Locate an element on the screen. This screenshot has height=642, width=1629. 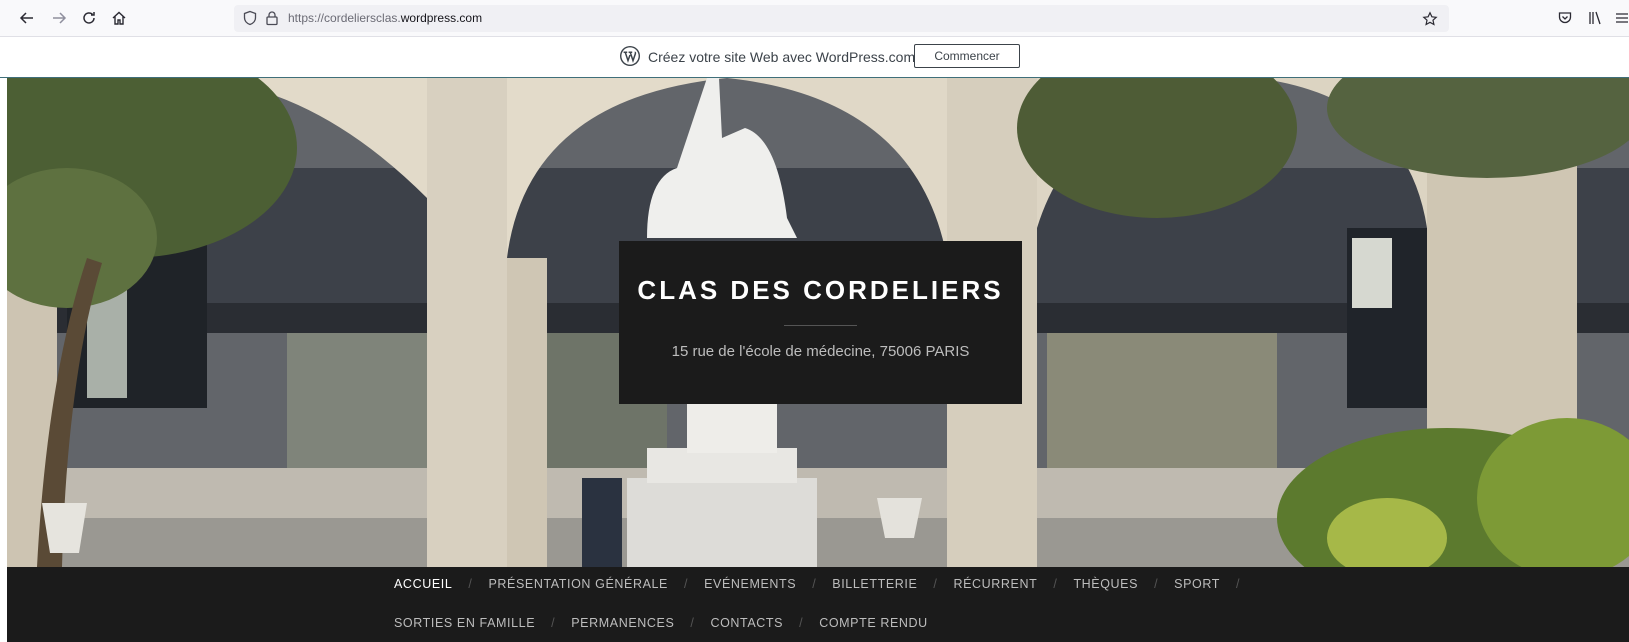
lock-icon is located at coordinates (272, 18).